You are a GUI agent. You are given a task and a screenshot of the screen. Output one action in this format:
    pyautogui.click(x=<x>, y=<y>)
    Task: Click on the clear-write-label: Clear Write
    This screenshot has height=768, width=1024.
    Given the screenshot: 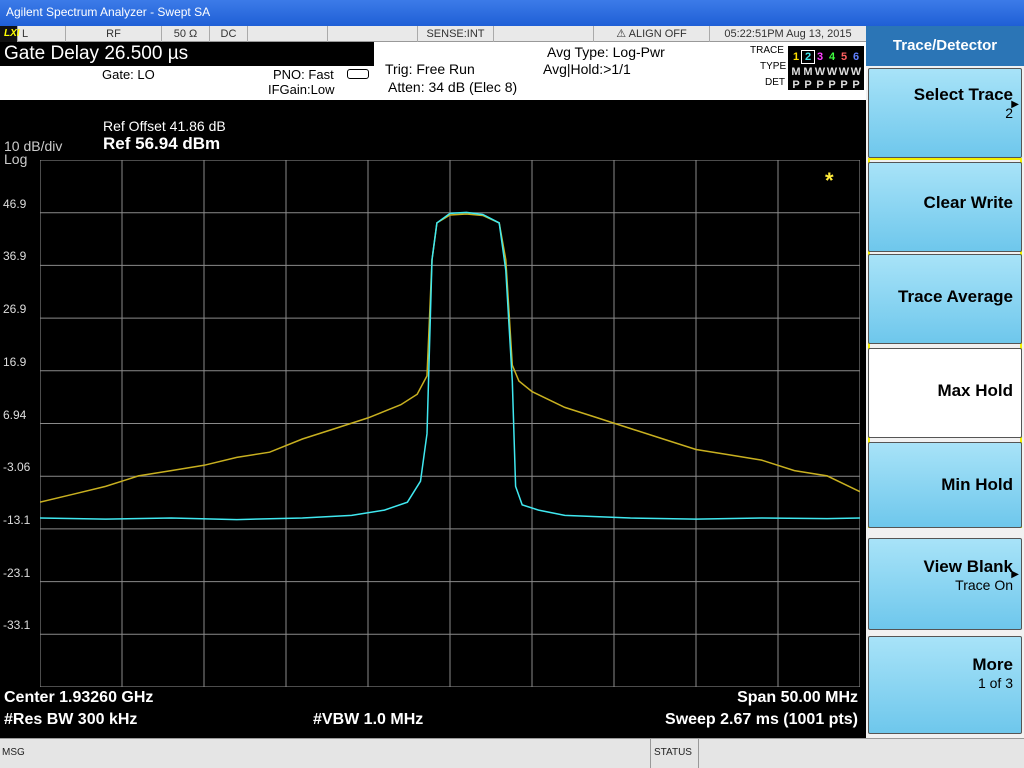 What is the action you would take?
    pyautogui.click(x=968, y=202)
    